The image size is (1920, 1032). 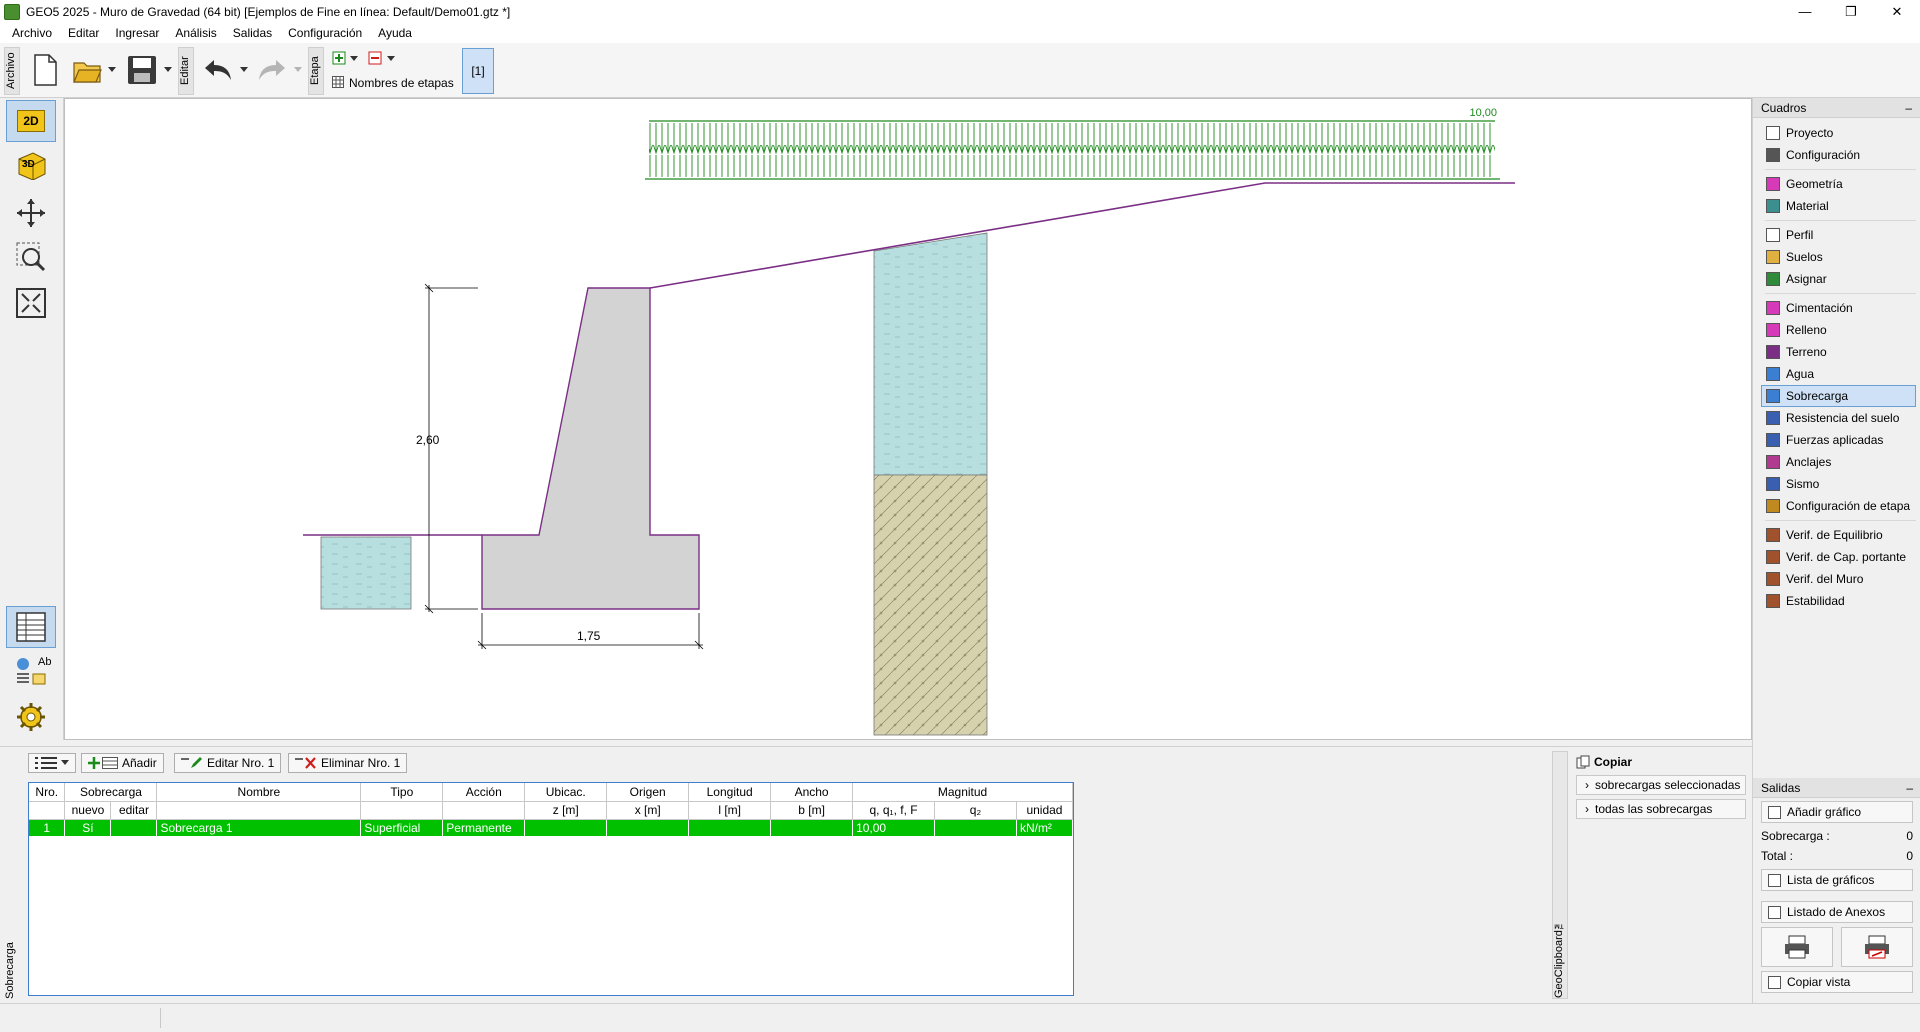 I want to click on frame-item-bearing: Verif. de Cap. portante, so click(x=1838, y=557).